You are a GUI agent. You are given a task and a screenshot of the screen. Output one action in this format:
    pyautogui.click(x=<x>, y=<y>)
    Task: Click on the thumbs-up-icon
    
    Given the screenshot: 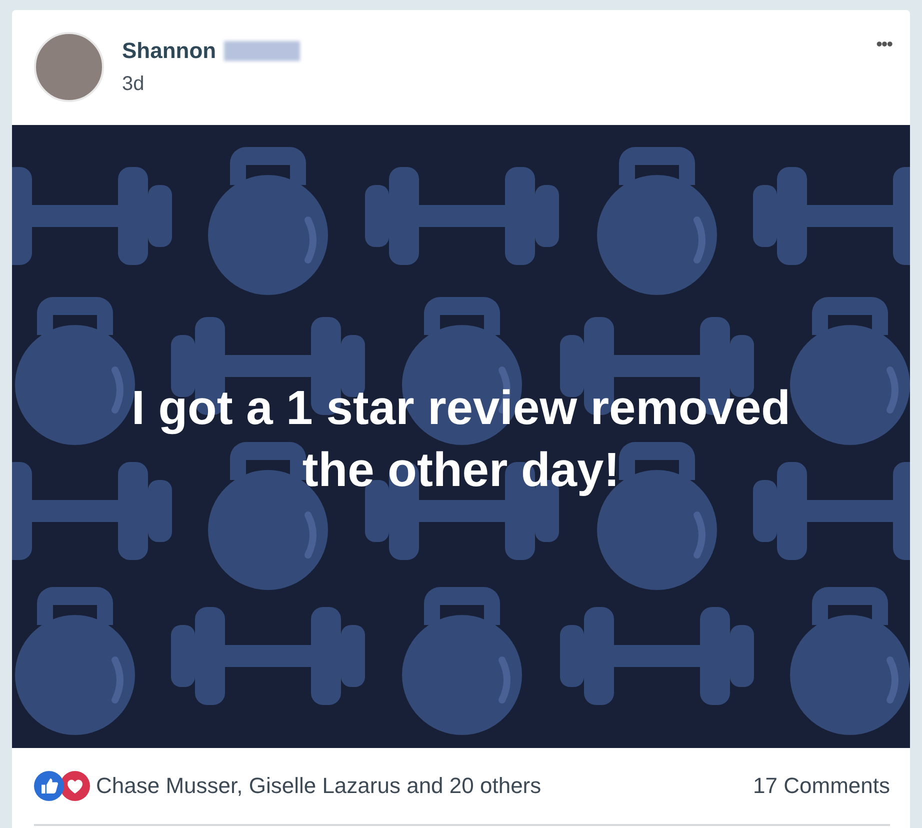 What is the action you would take?
    pyautogui.click(x=49, y=786)
    